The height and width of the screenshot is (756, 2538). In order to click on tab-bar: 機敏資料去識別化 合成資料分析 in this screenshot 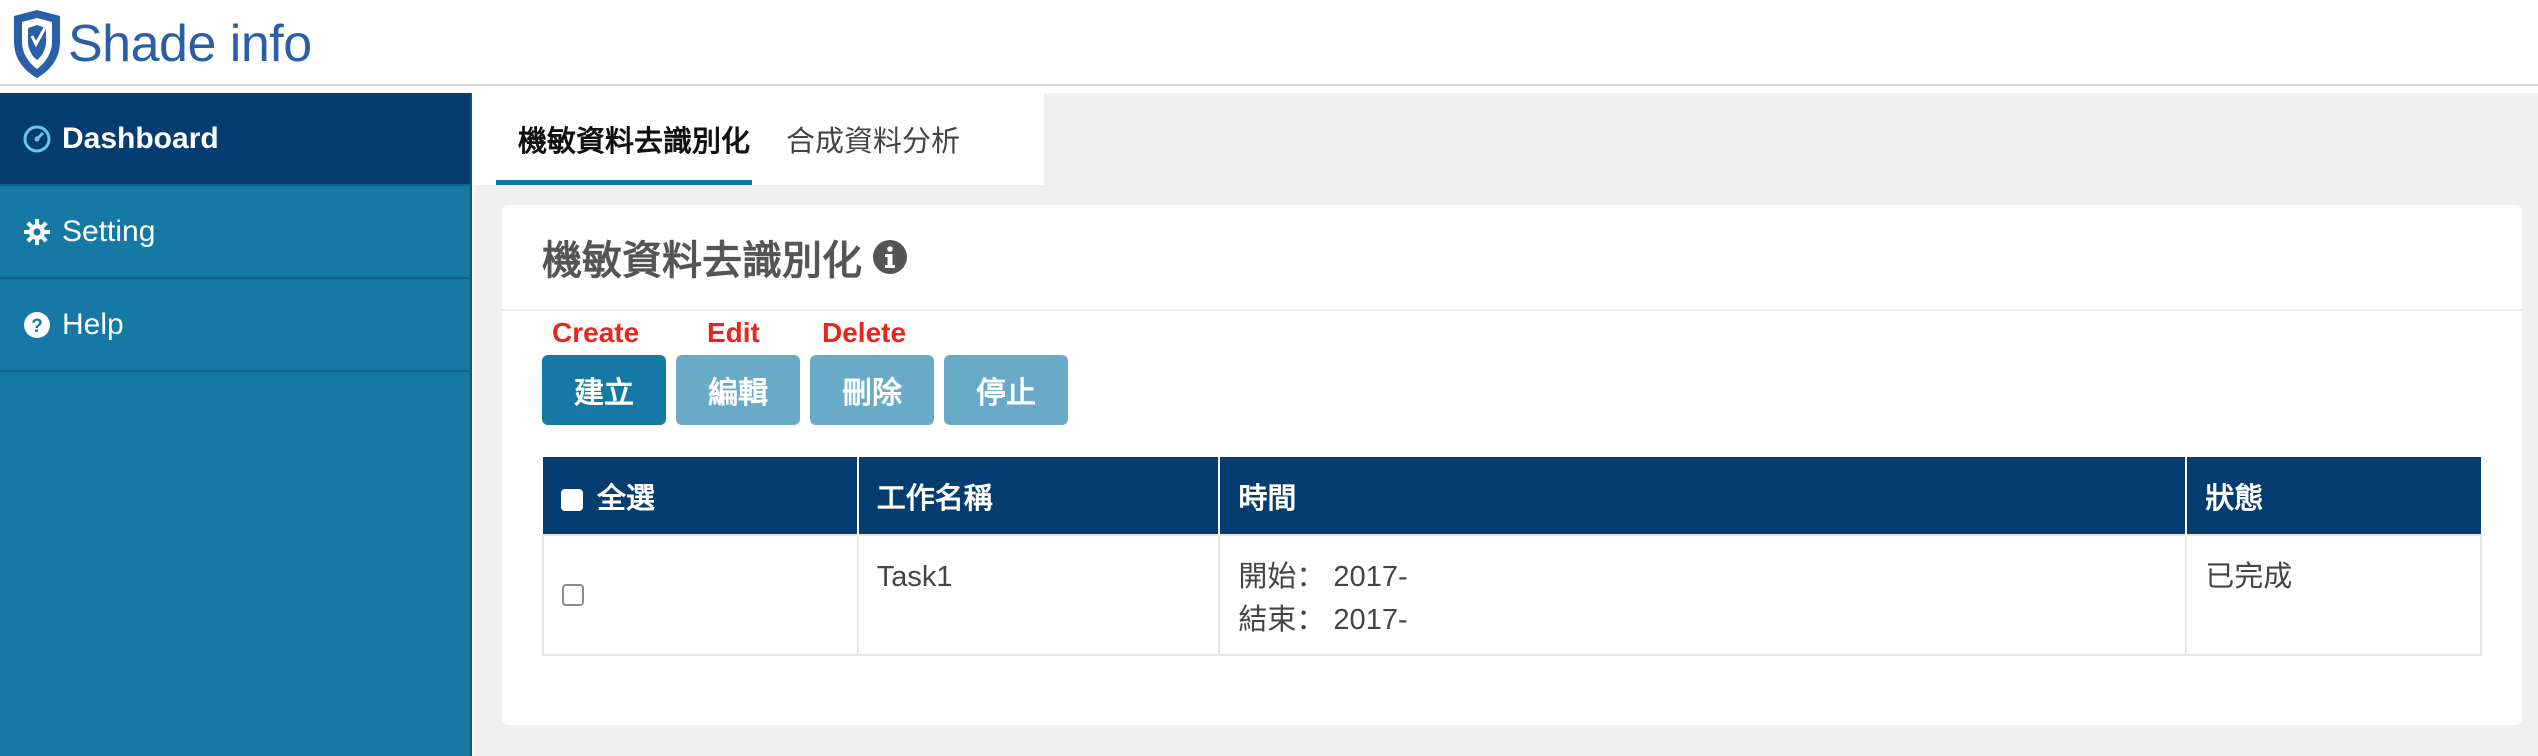, I will do `click(759, 139)`.